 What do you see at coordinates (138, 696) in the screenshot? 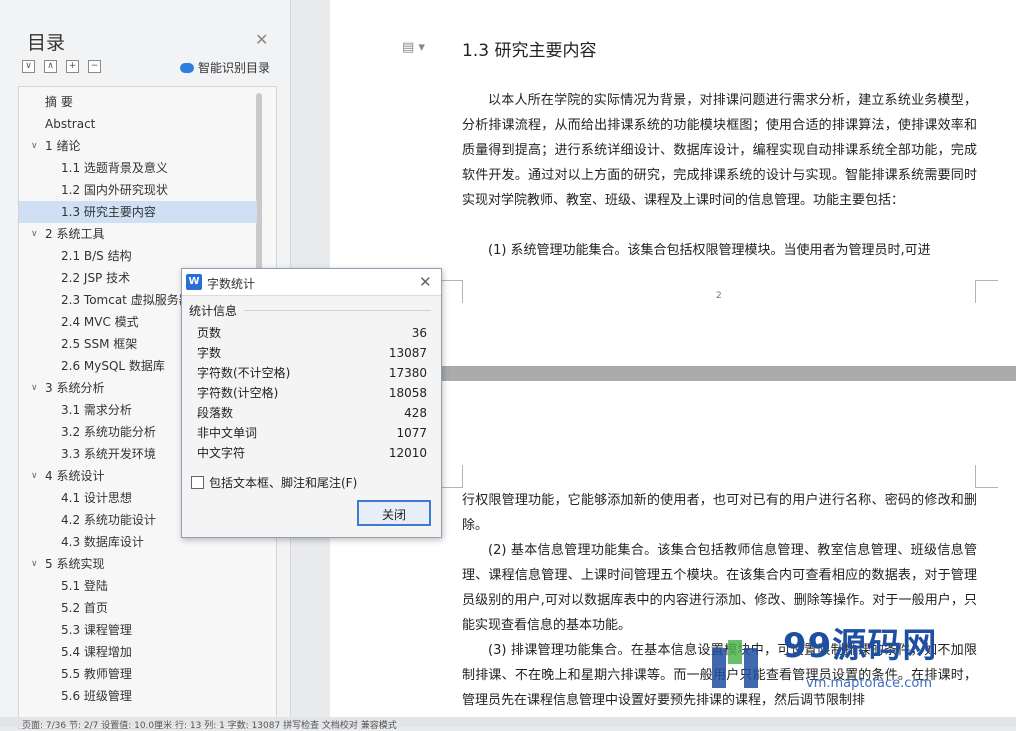
I see `toc-item: 5.6 班级管理` at bounding box center [138, 696].